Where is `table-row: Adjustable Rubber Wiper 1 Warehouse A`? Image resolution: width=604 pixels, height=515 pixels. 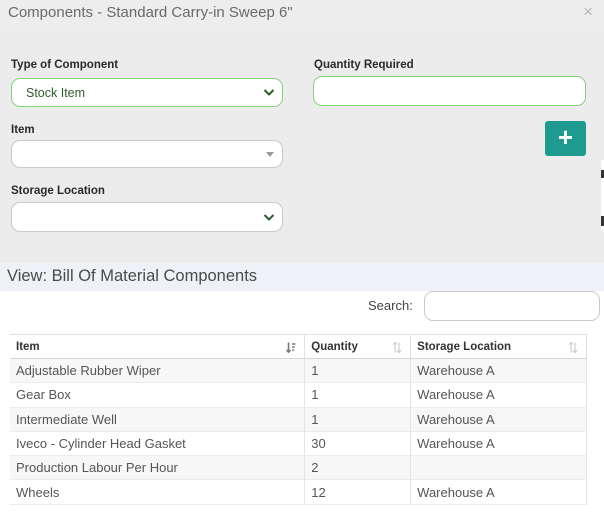
table-row: Adjustable Rubber Wiper 1 Warehouse A is located at coordinates (298, 371).